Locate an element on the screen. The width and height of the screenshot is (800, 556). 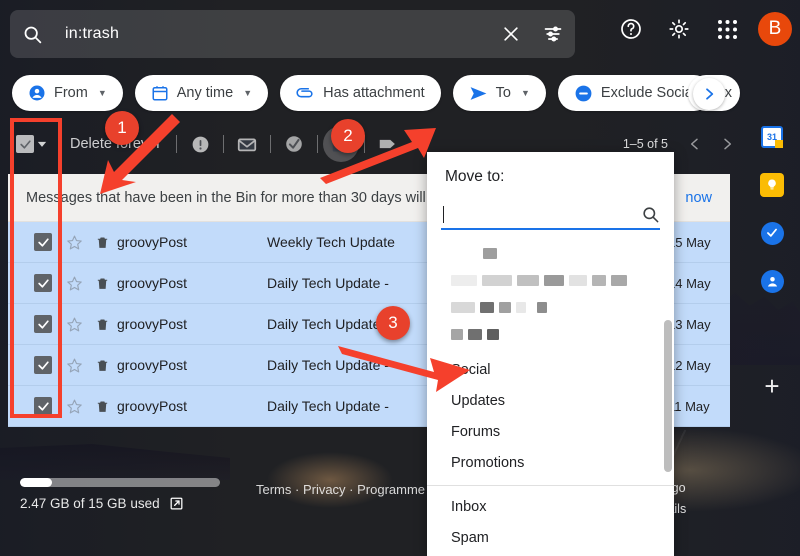
search-bar: in:trash is located at coordinates (292, 34).